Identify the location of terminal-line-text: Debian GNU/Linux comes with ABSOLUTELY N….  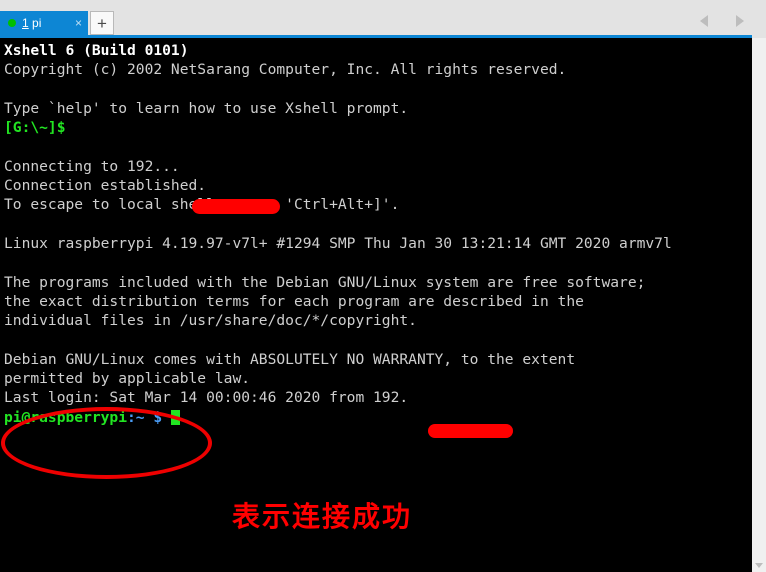
(290, 359).